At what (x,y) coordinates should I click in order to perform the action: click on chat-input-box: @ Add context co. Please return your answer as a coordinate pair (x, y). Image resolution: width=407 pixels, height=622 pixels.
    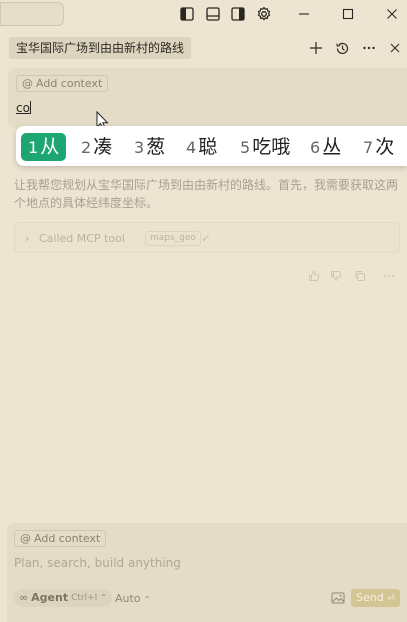
    Looking at the image, I should click on (207, 98).